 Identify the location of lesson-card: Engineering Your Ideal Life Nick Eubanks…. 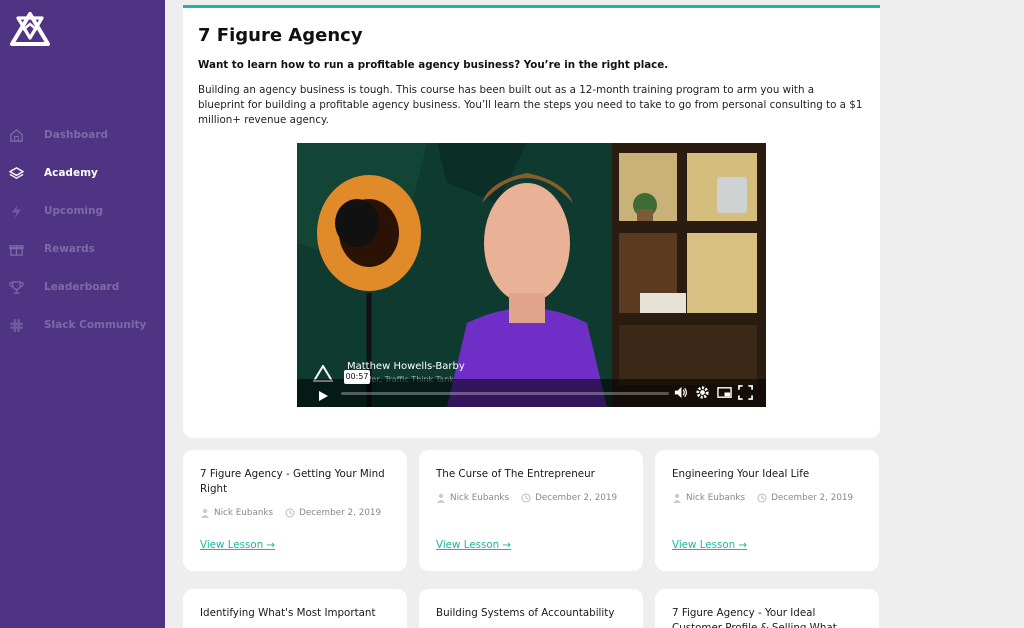
(767, 510).